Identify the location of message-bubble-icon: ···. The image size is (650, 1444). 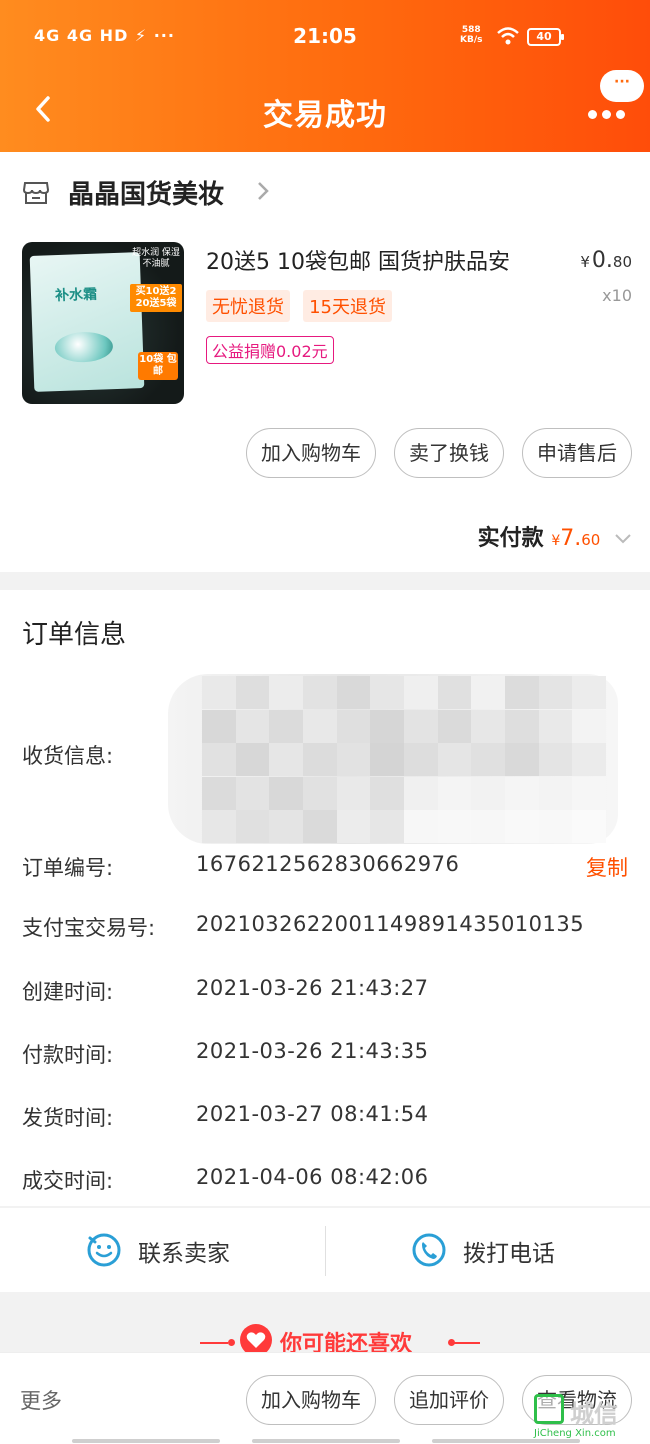
(622, 86).